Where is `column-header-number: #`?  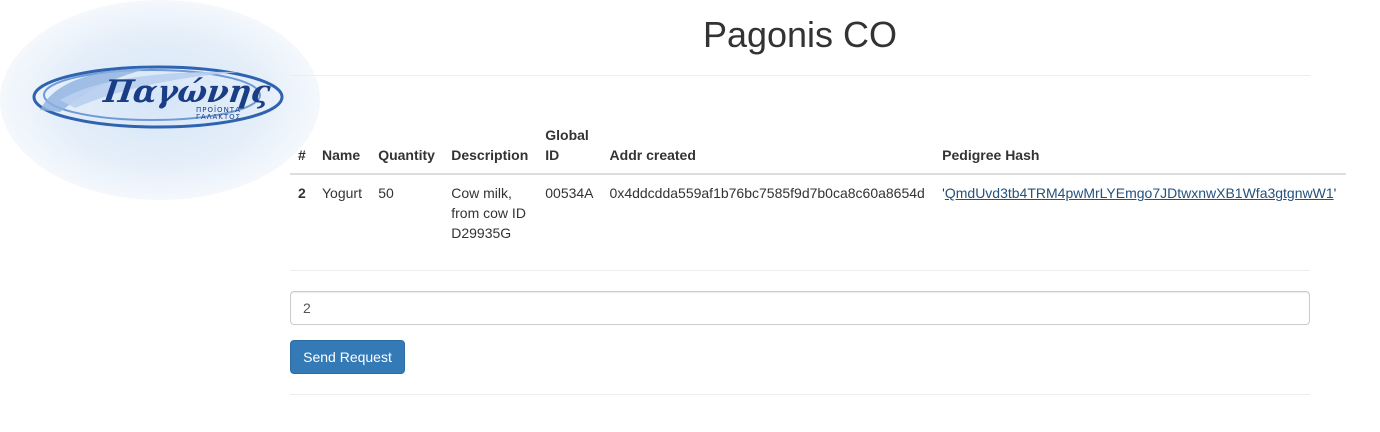
column-header-number: # is located at coordinates (302, 147).